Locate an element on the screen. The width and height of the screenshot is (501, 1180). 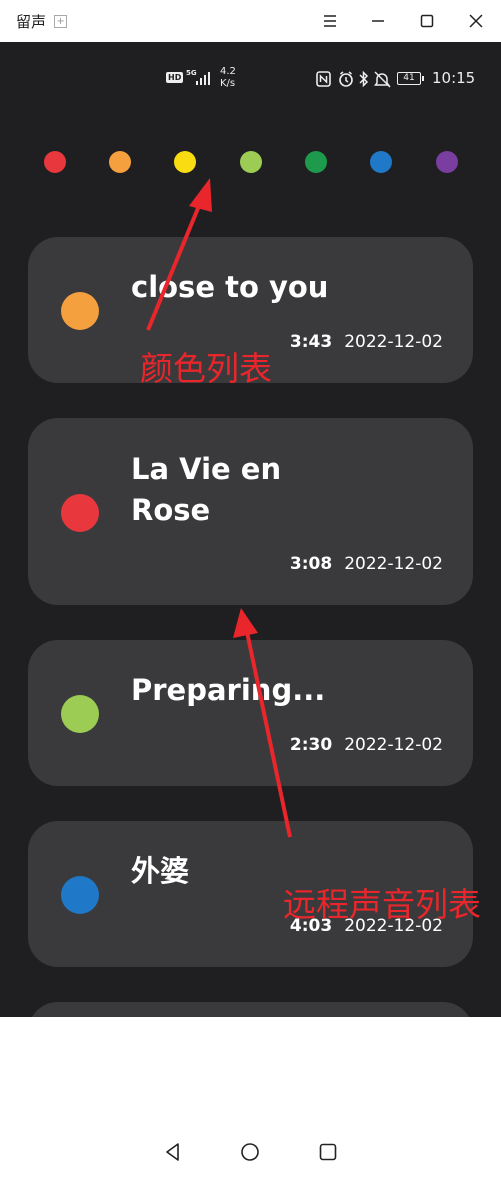
minimize-icon is located at coordinates (378, 21).